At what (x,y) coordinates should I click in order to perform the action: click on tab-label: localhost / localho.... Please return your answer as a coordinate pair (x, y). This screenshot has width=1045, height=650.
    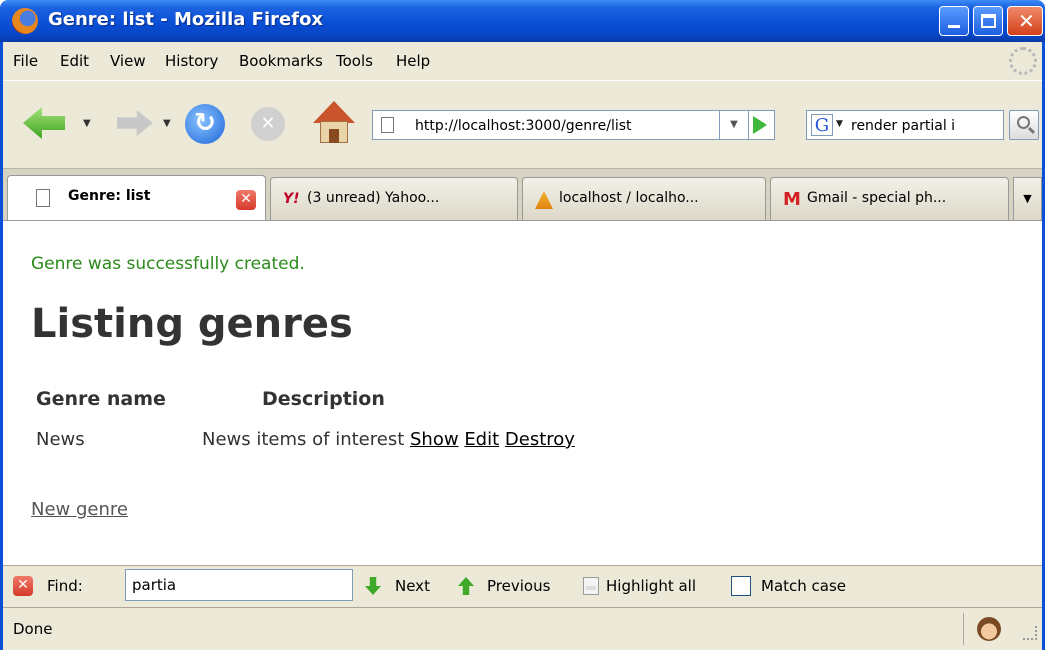
    Looking at the image, I should click on (629, 198).